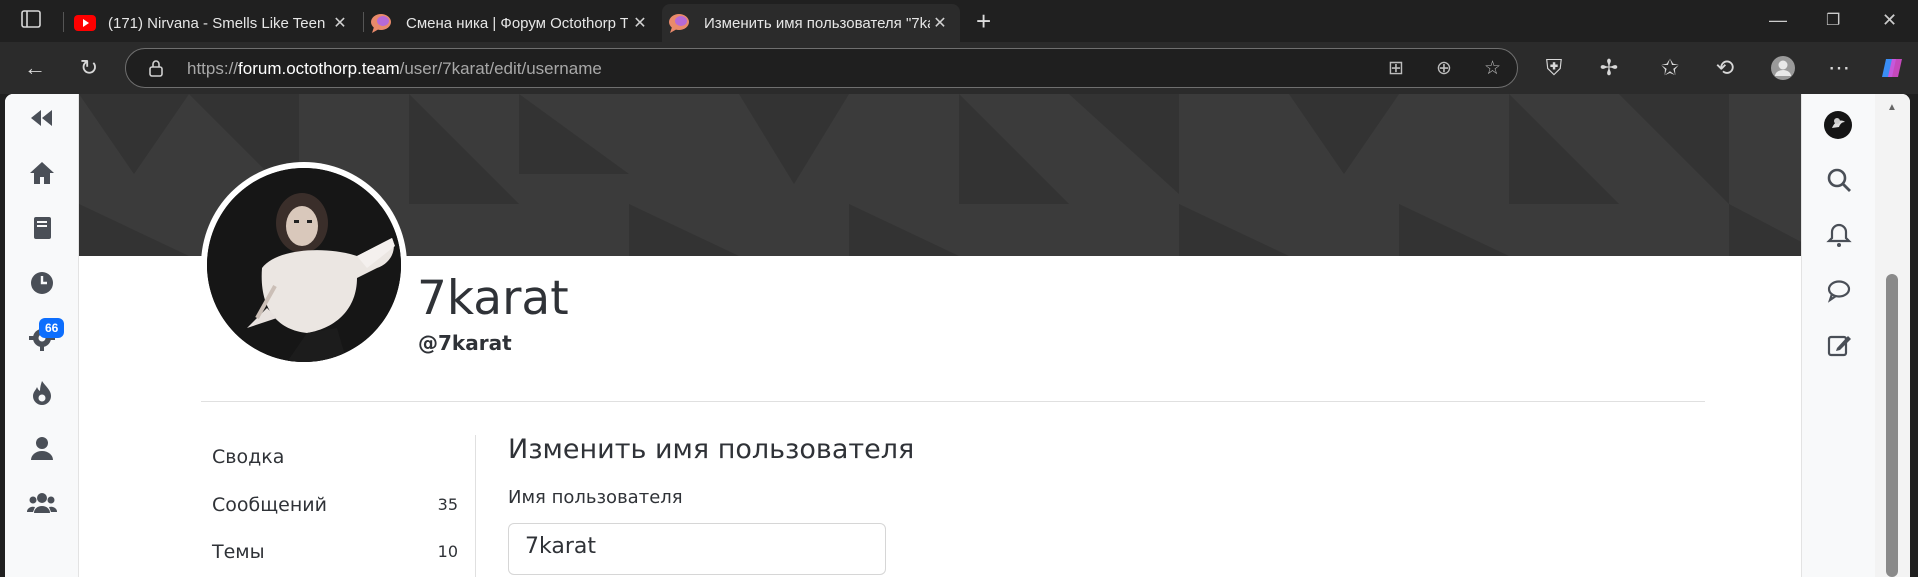 This screenshot has height=577, width=1918. Describe the element at coordinates (248, 457) in the screenshot. I see `profile-menu-summary: Сводка` at that location.